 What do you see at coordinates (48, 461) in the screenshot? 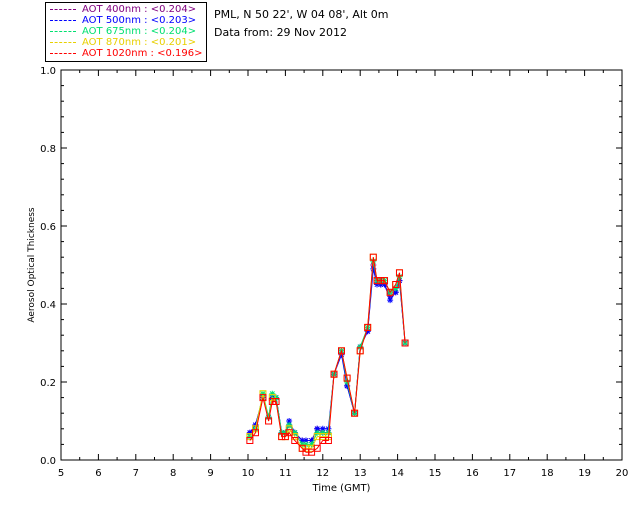
I see `y-tick-label: 0.0` at bounding box center [48, 461].